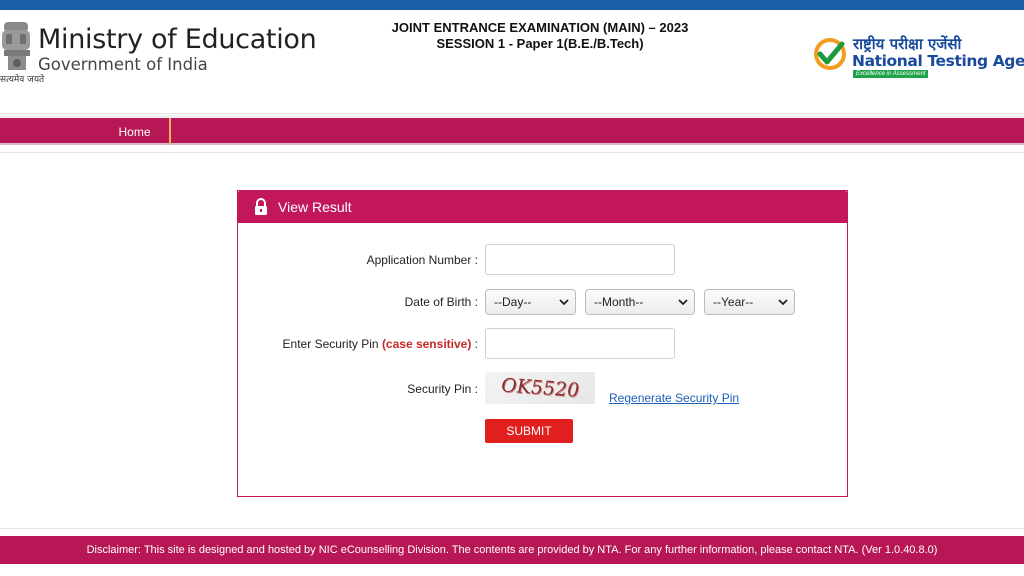 Image resolution: width=1024 pixels, height=576 pixels. What do you see at coordinates (513, 302) in the screenshot?
I see `dob-day-value: --Day--` at bounding box center [513, 302].